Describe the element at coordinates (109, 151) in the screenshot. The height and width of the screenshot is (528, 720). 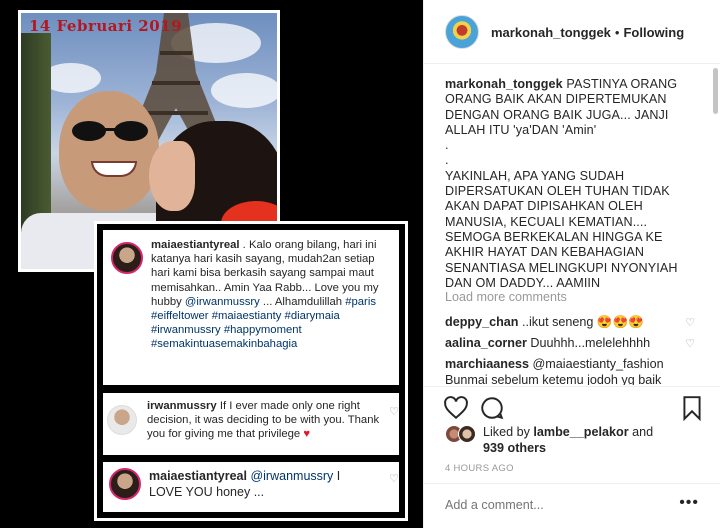
I see `man-head` at that location.